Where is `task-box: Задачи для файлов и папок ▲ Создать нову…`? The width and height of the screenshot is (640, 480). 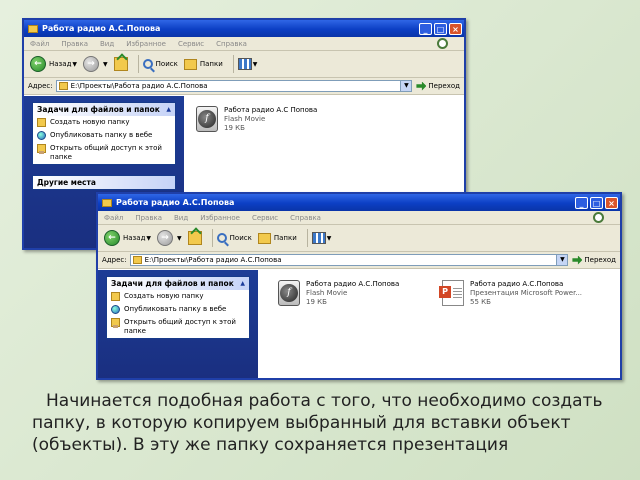 task-box: Задачи для файлов и папок ▲ Создать нову… is located at coordinates (178, 307).